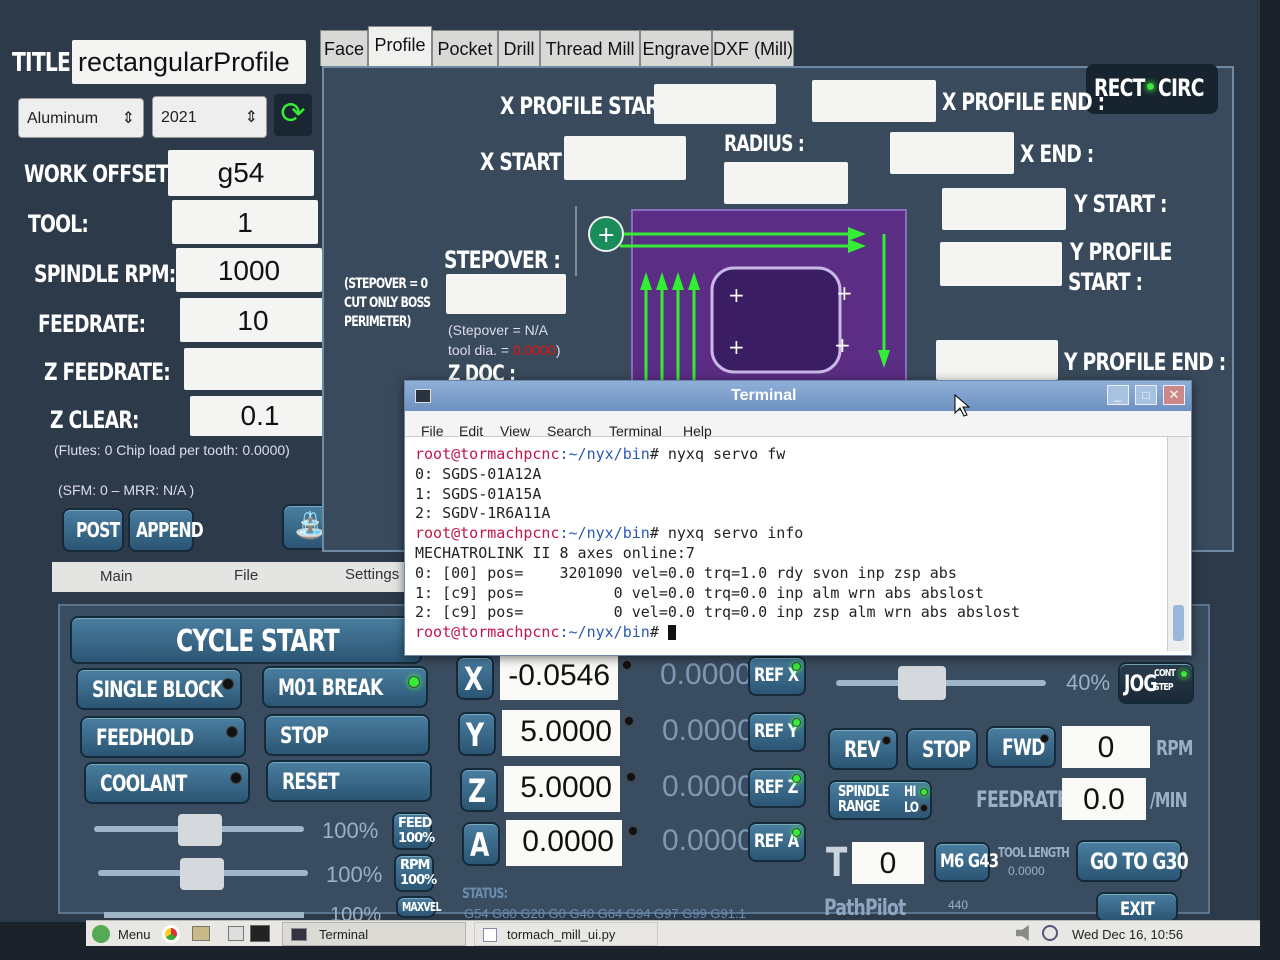 The image size is (1280, 960). I want to click on tab-face: Face, so click(344, 48).